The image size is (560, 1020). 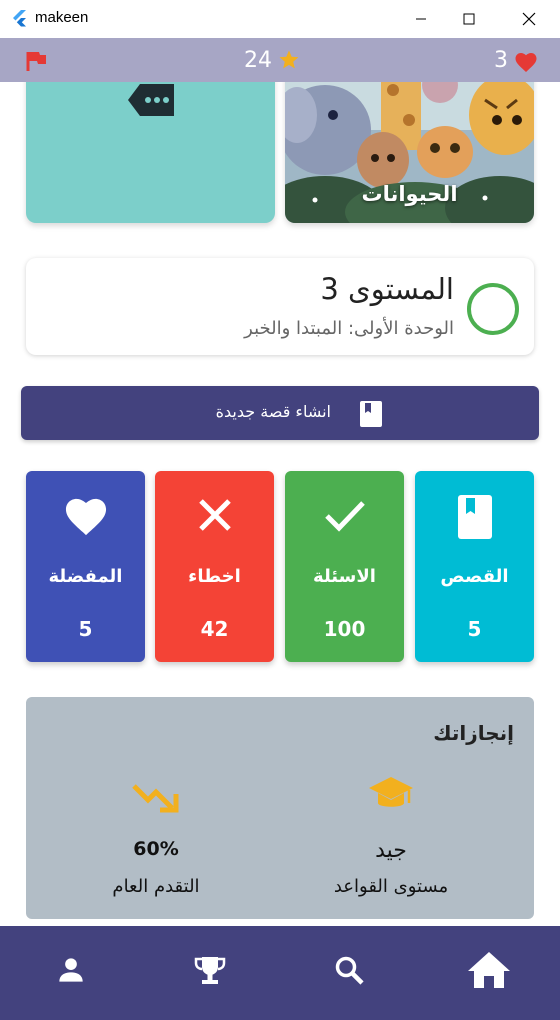 What do you see at coordinates (273, 411) in the screenshot?
I see `create-story-label: انشاء قصة جديدة` at bounding box center [273, 411].